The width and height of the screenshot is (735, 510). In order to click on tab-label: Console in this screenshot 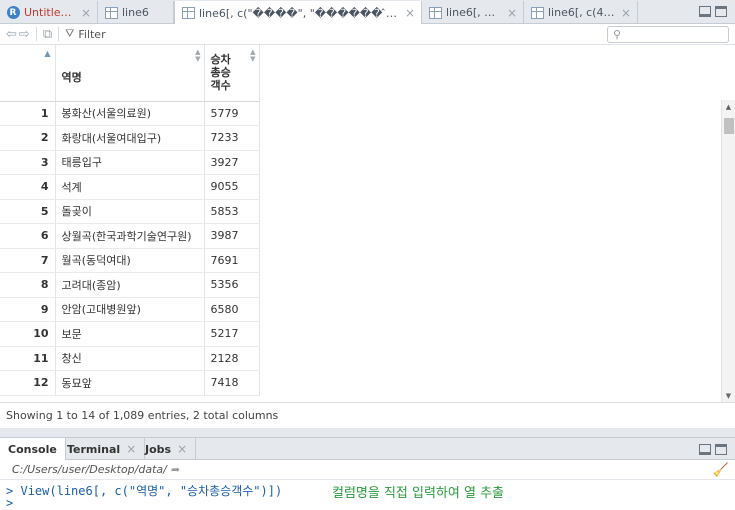, I will do `click(32, 449)`.